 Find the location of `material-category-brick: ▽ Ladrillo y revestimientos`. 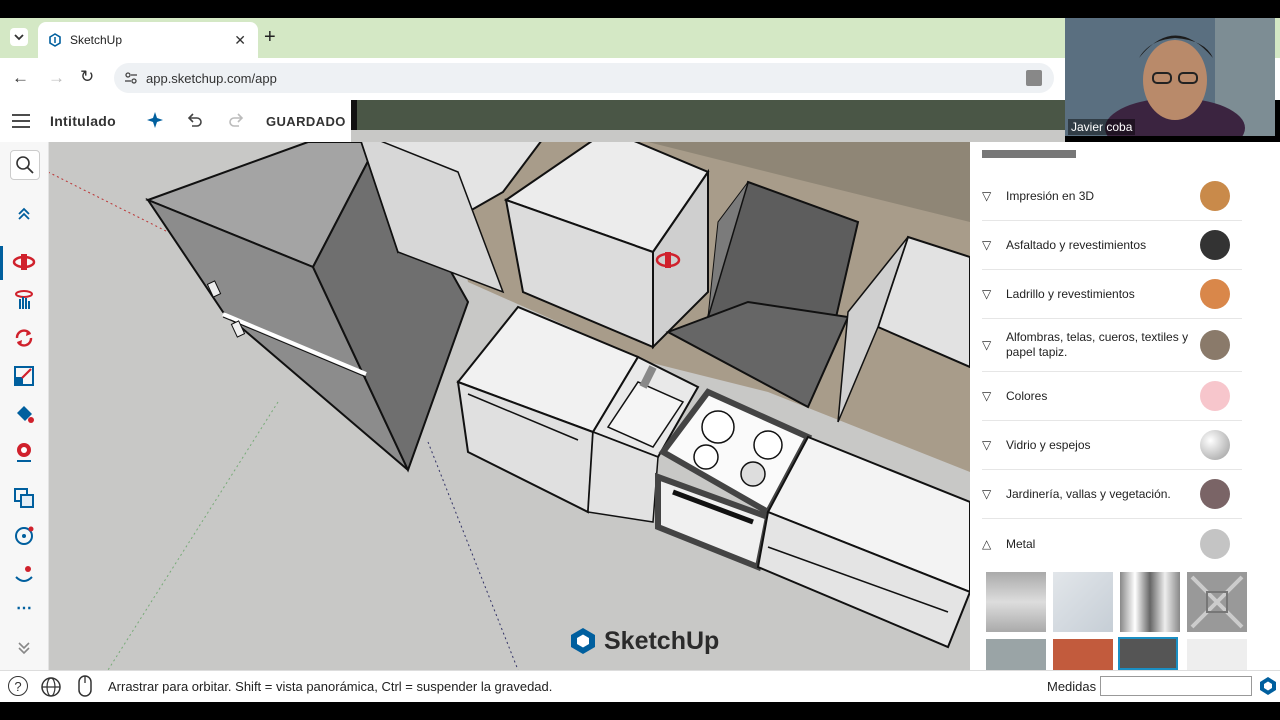

material-category-brick: ▽ Ladrillo y revestimientos is located at coordinates (1112, 294).